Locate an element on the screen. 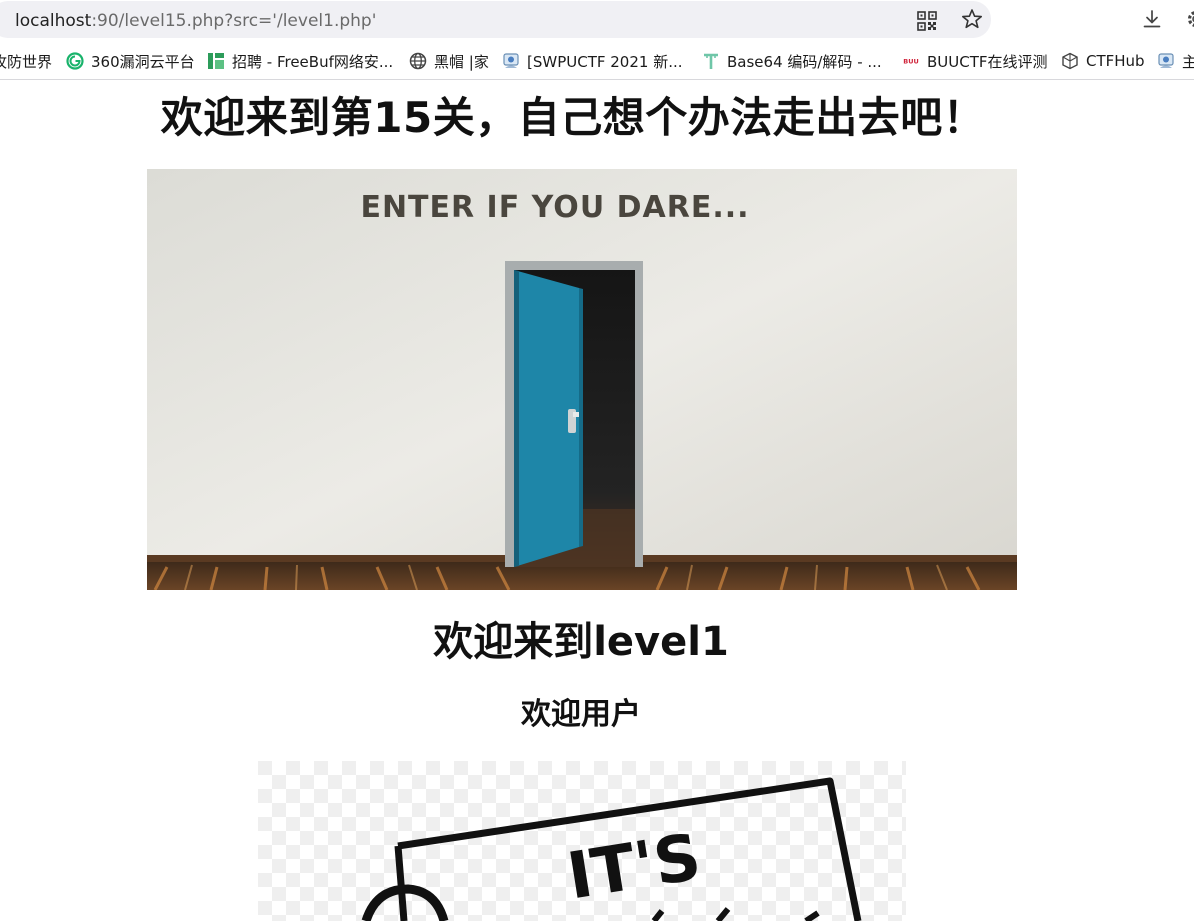 This screenshot has width=1194, height=921. bookmark-item: 黑帽 |家 is located at coordinates (449, 61).